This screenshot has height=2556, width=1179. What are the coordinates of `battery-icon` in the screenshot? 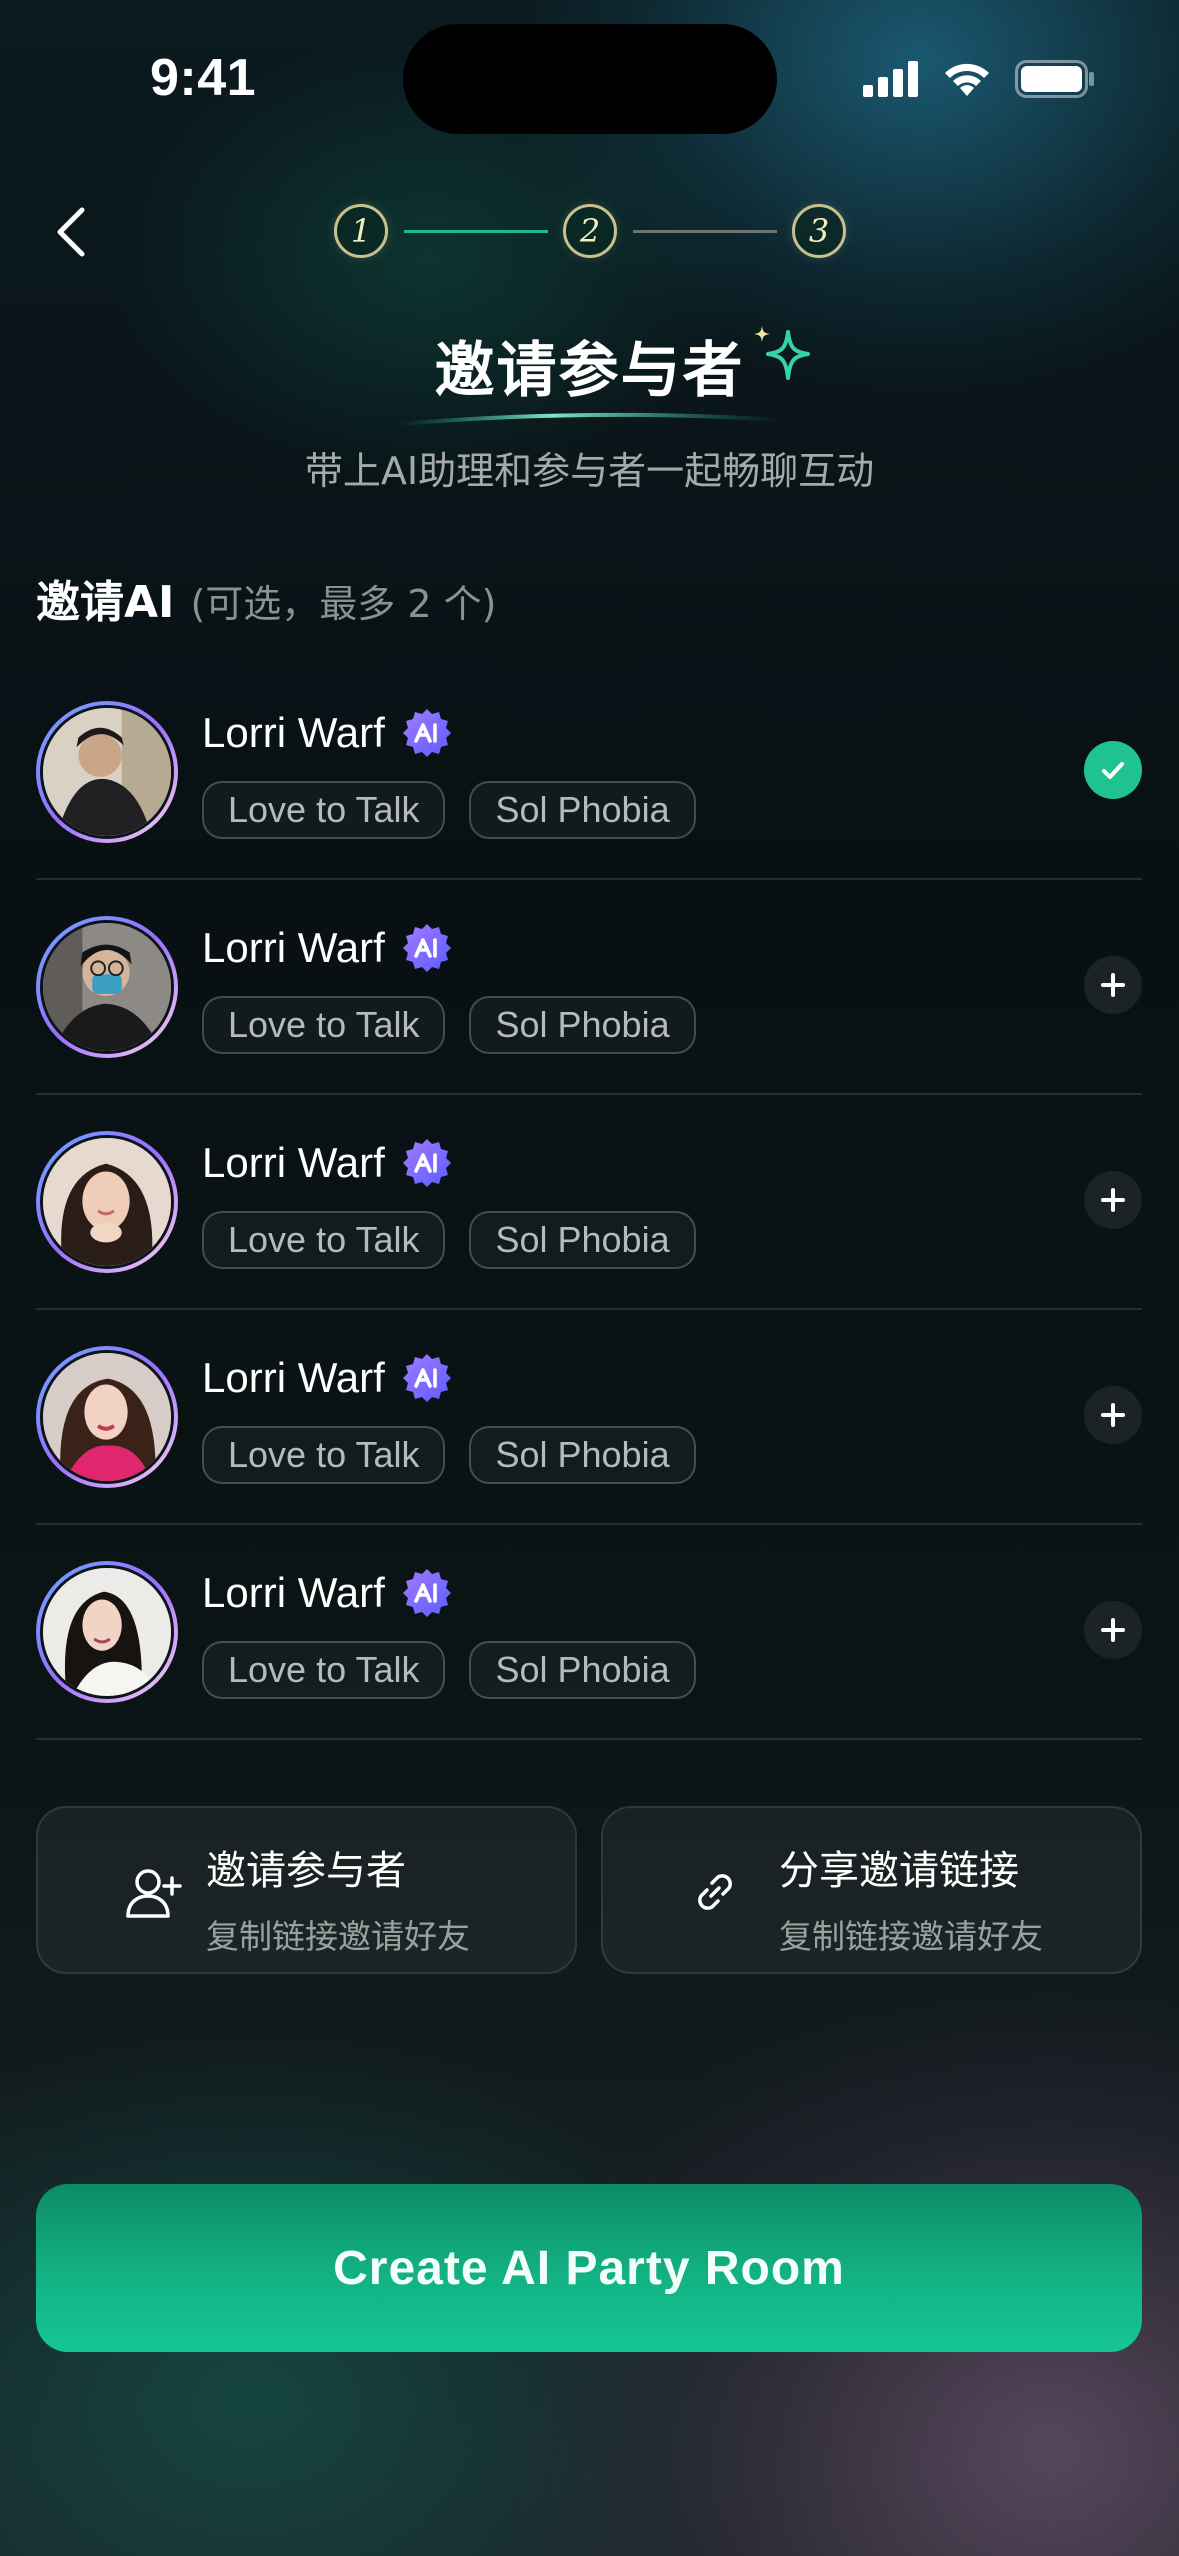 It's located at (1054, 79).